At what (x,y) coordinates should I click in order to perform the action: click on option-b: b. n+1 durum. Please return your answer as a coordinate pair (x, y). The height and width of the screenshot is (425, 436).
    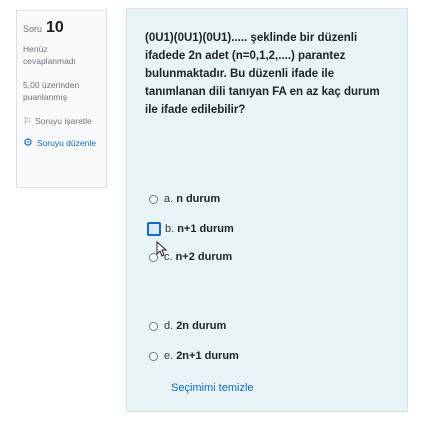
    Looking at the image, I should click on (190, 229).